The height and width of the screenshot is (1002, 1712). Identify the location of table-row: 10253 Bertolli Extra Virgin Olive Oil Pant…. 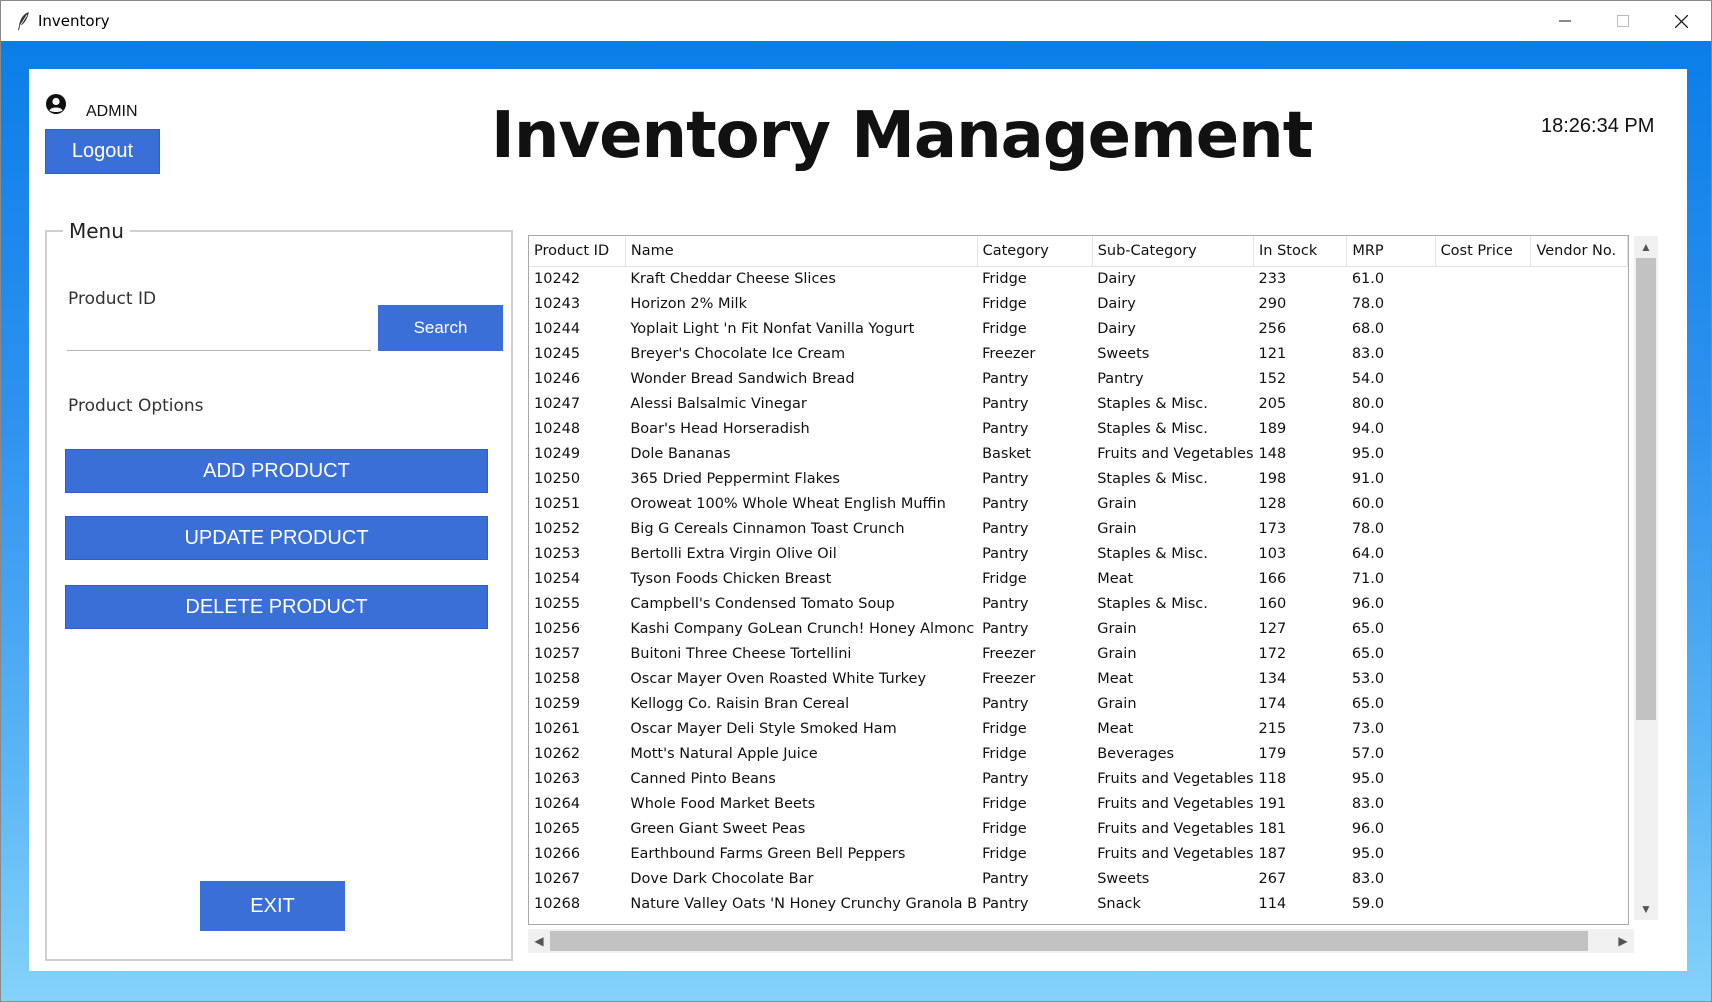
(1078, 553).